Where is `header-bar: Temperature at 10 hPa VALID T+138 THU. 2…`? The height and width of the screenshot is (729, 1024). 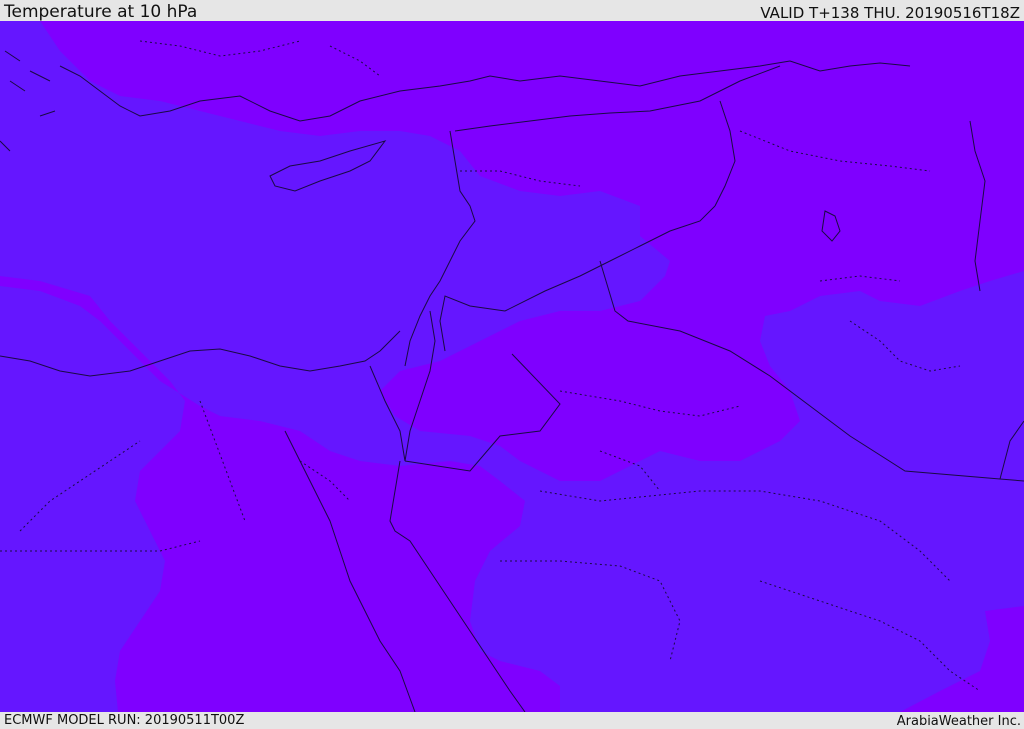 header-bar: Temperature at 10 hPa VALID T+138 THU. 2… is located at coordinates (512, 10).